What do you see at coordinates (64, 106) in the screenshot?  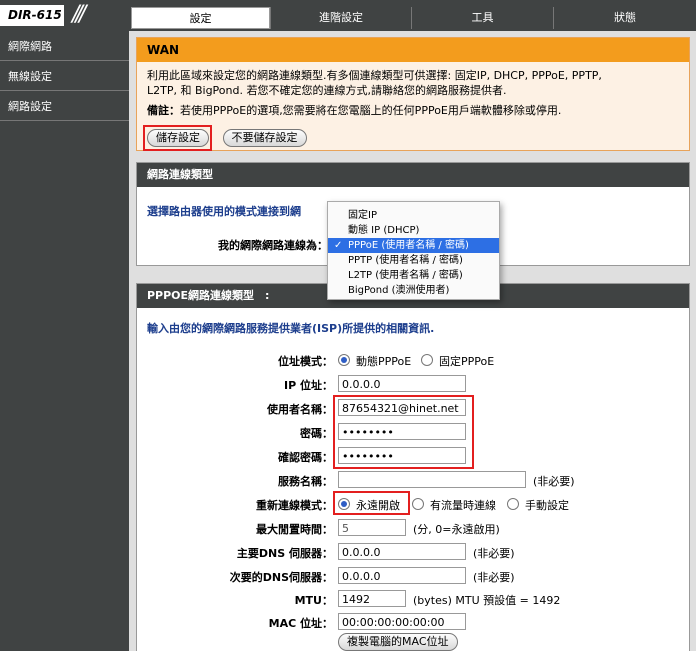 I see `sidebar-item-network: 網路設定` at bounding box center [64, 106].